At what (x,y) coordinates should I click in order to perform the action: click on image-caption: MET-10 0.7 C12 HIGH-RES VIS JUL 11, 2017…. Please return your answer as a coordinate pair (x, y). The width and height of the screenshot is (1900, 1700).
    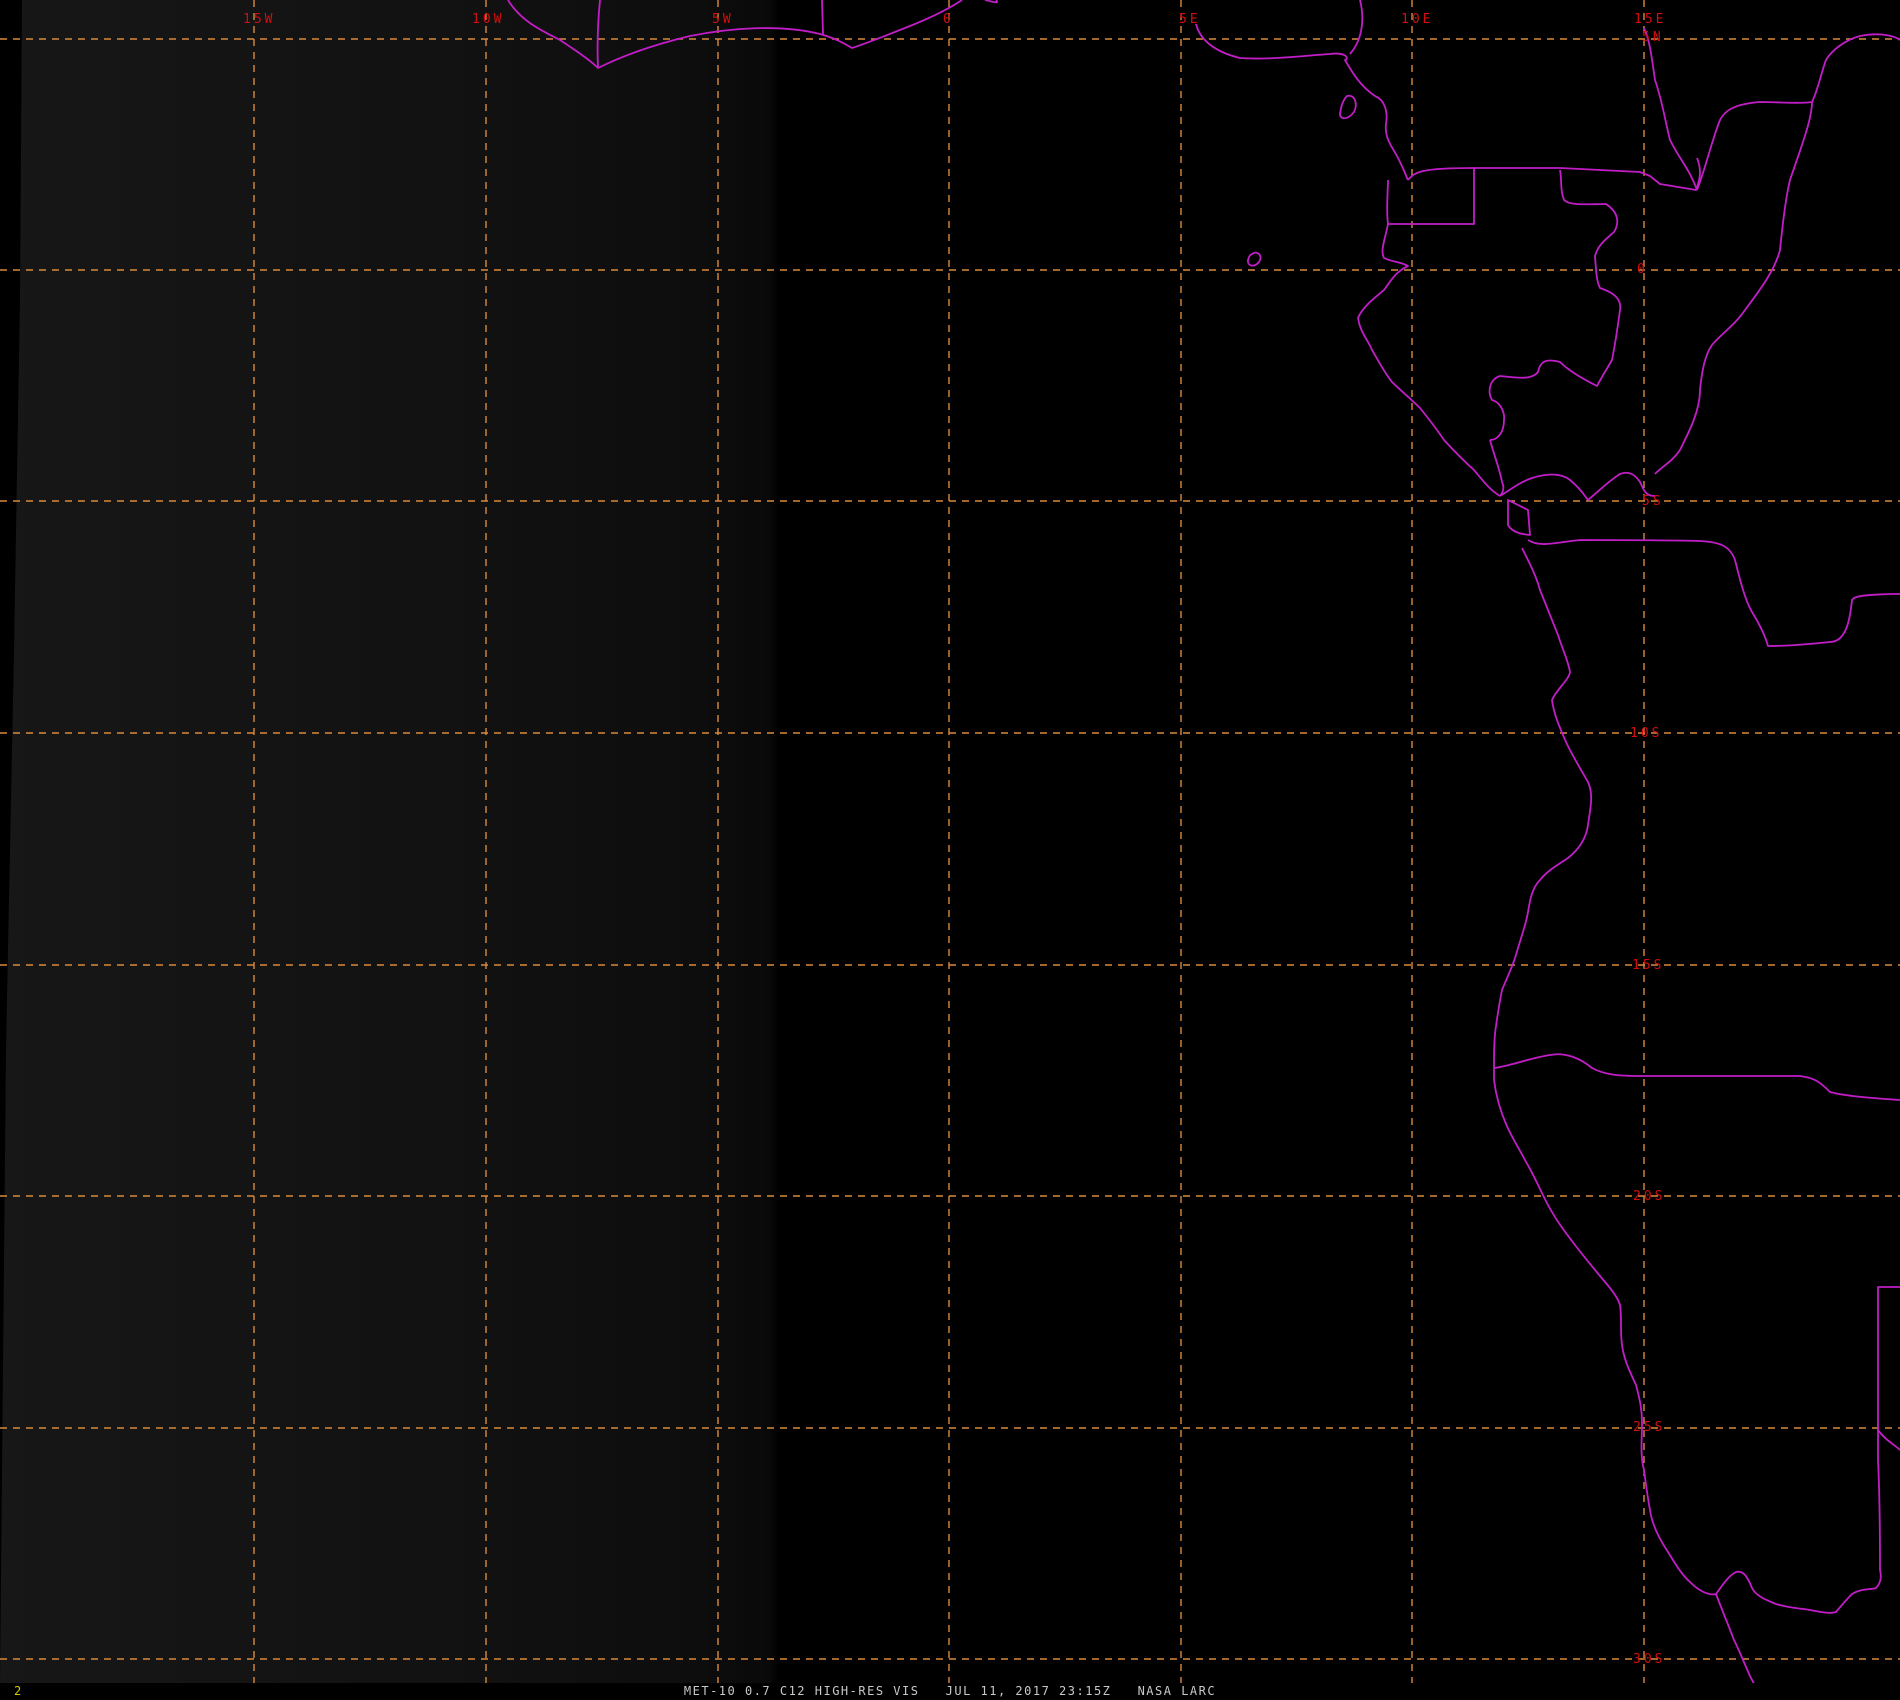
    Looking at the image, I should click on (950, 1691).